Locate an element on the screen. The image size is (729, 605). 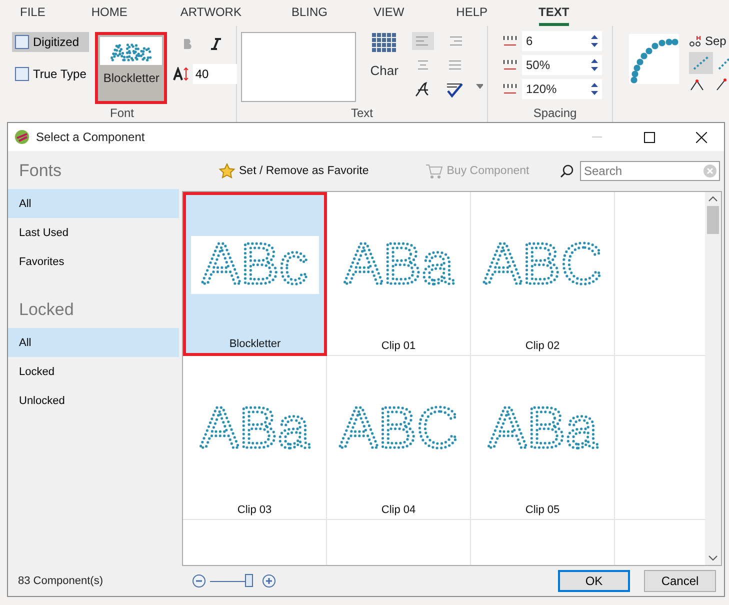
font-button: ABc Blockletter is located at coordinates (131, 68).